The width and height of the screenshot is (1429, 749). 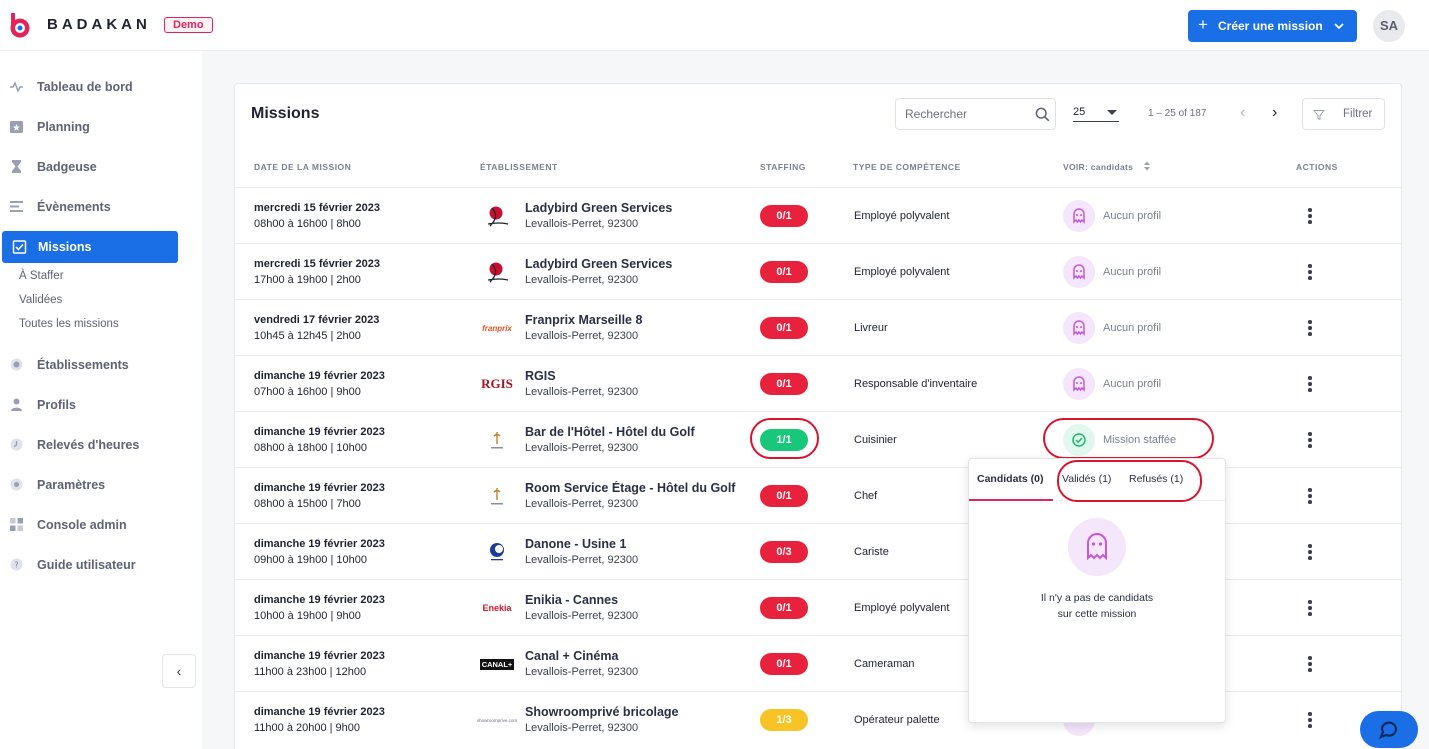 I want to click on column-header-actions: ACTIONS, so click(x=1317, y=167).